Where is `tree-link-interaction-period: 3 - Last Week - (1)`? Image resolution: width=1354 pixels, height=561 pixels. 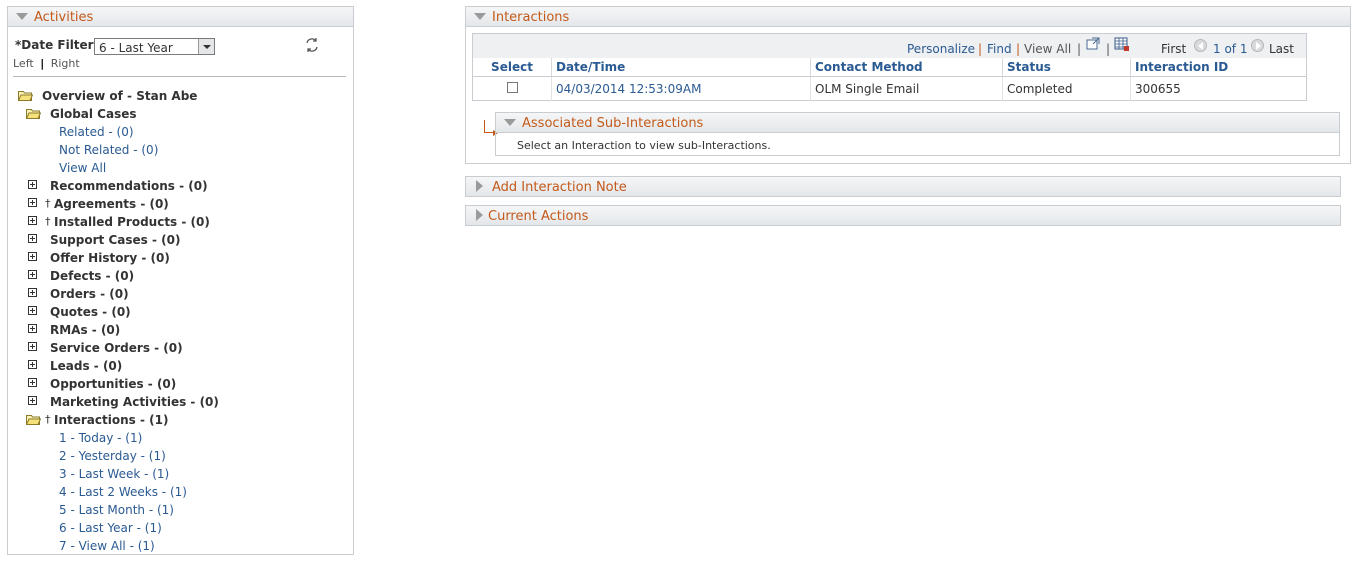
tree-link-interaction-period: 3 - Last Week - (1) is located at coordinates (114, 474).